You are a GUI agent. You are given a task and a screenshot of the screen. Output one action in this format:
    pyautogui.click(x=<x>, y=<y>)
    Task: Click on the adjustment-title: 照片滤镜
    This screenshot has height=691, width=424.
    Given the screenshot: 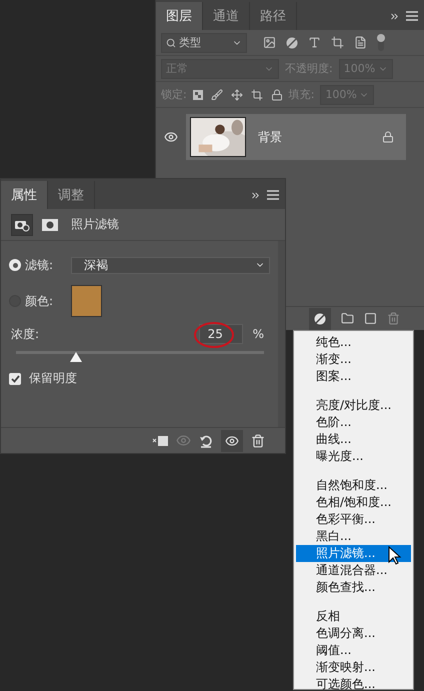 What is the action you would take?
    pyautogui.click(x=95, y=224)
    